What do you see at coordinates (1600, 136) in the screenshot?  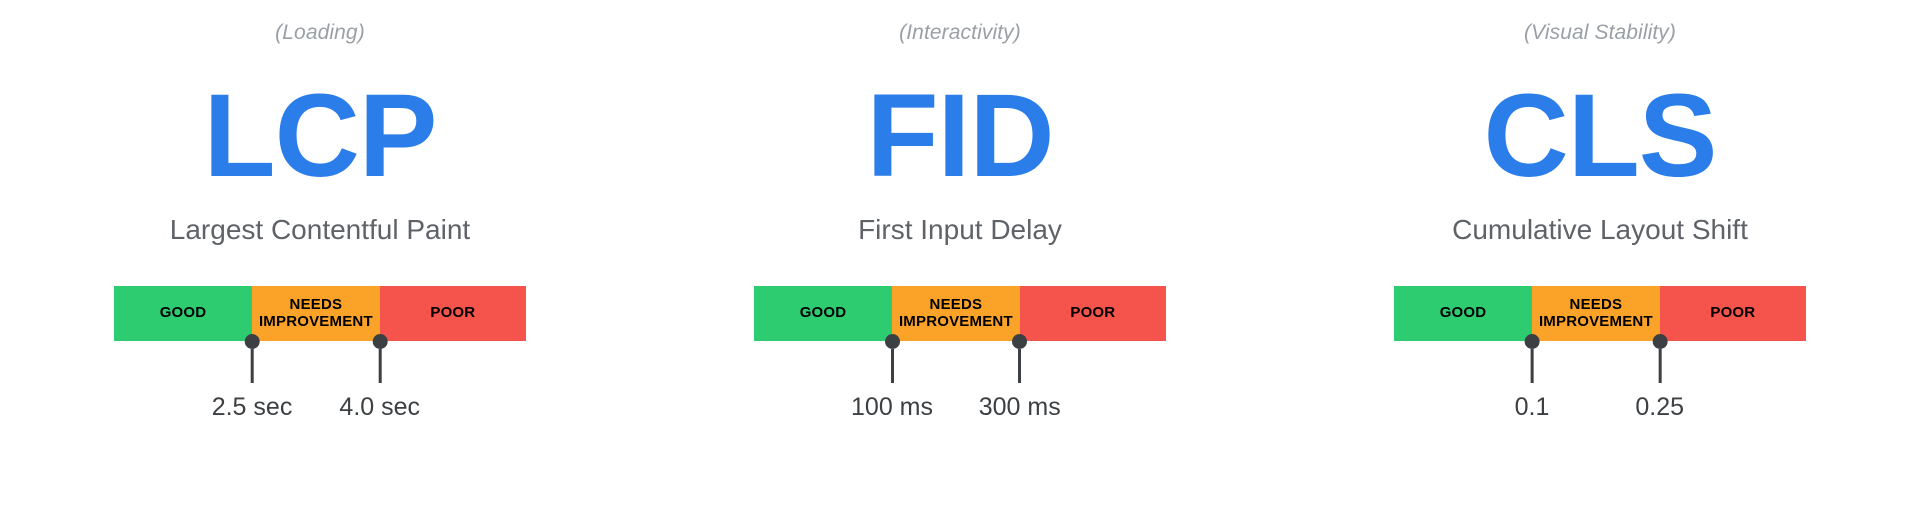 I see `acronym-cls: CLS` at bounding box center [1600, 136].